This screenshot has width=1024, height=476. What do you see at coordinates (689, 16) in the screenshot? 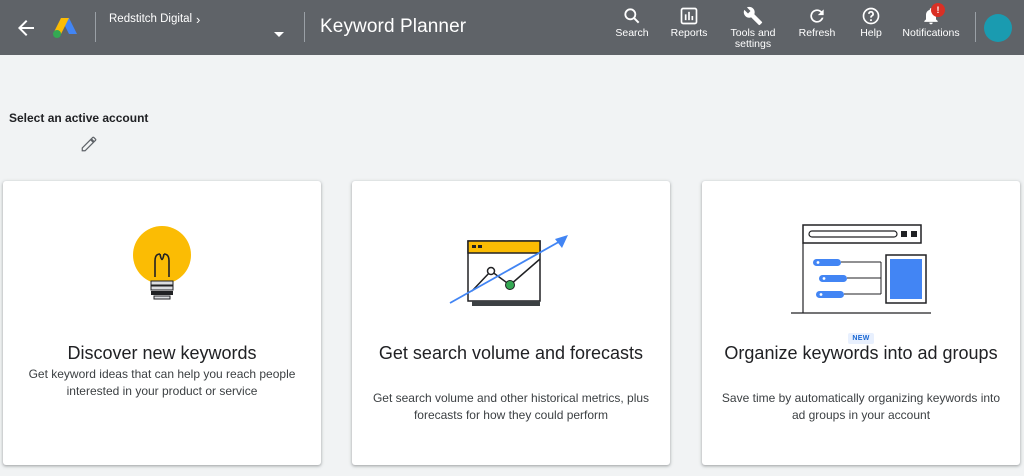
I see `reports-icon` at bounding box center [689, 16].